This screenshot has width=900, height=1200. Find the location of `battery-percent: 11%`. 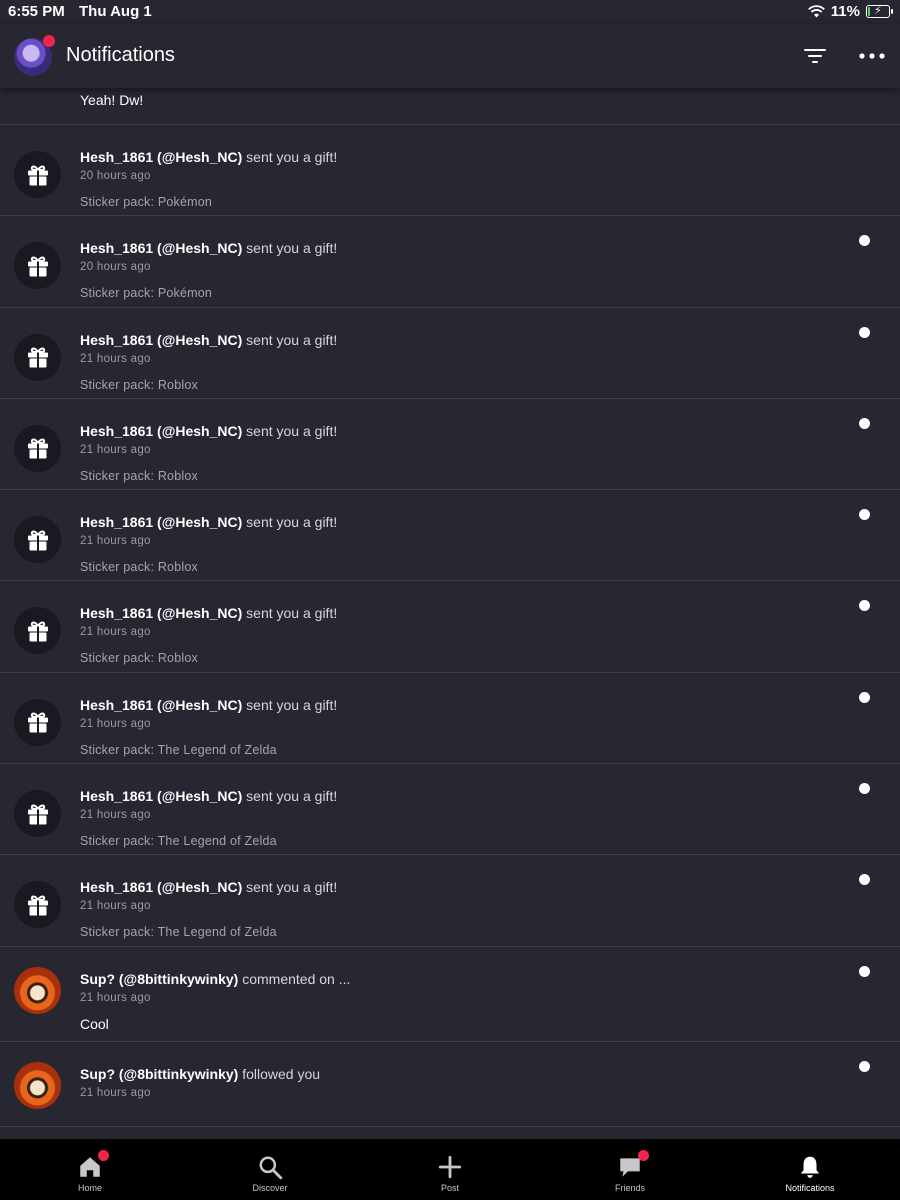

battery-percent: 11% is located at coordinates (845, 11).